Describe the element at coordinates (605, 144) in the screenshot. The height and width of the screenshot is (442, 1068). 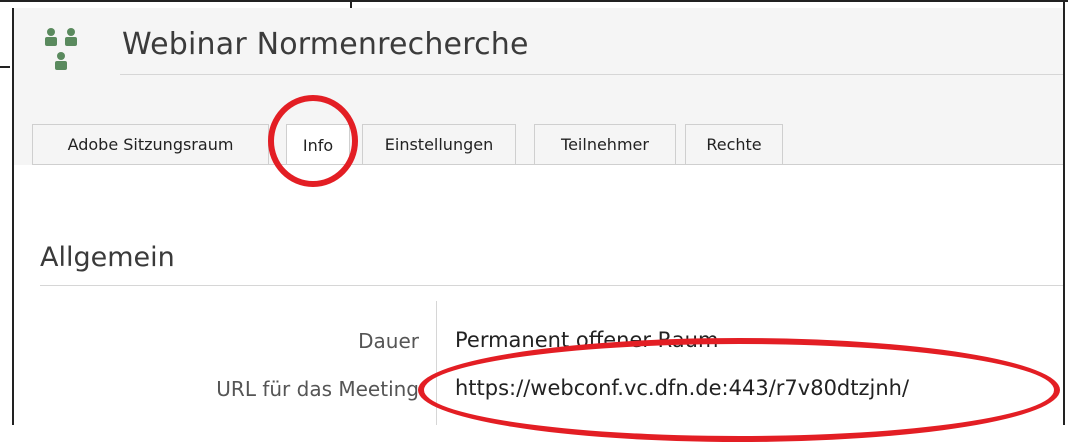
I see `tab-teilnehmer: Teilnehmer` at that location.